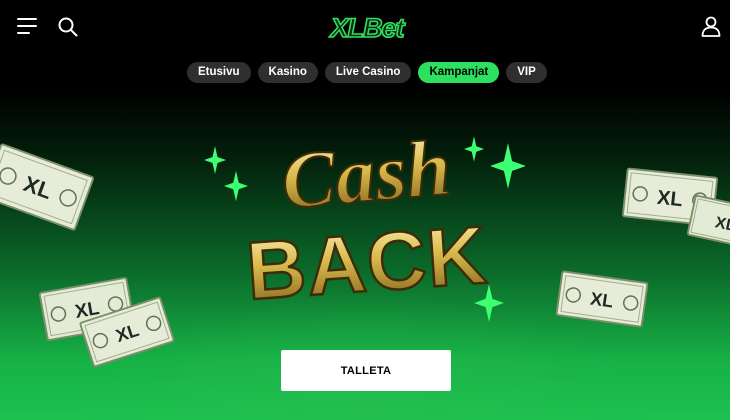  I want to click on headline-back: BACK, so click(367, 264).